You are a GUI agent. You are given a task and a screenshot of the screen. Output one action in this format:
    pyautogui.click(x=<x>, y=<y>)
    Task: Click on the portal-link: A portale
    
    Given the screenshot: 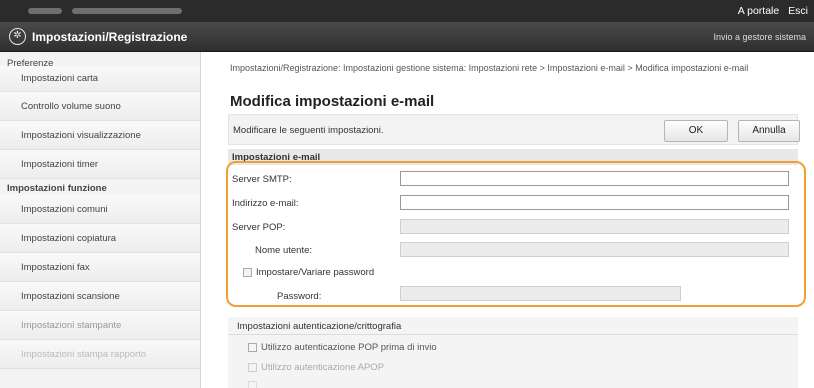 What is the action you would take?
    pyautogui.click(x=758, y=11)
    